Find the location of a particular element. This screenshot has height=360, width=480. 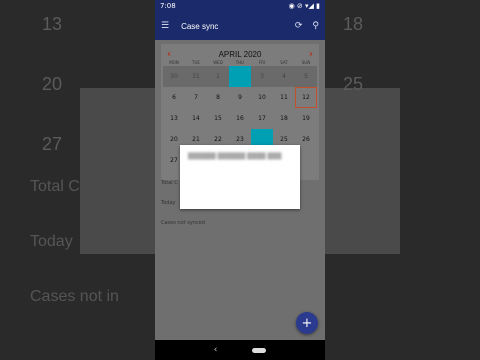

calendar-day: 9 is located at coordinates (240, 97).